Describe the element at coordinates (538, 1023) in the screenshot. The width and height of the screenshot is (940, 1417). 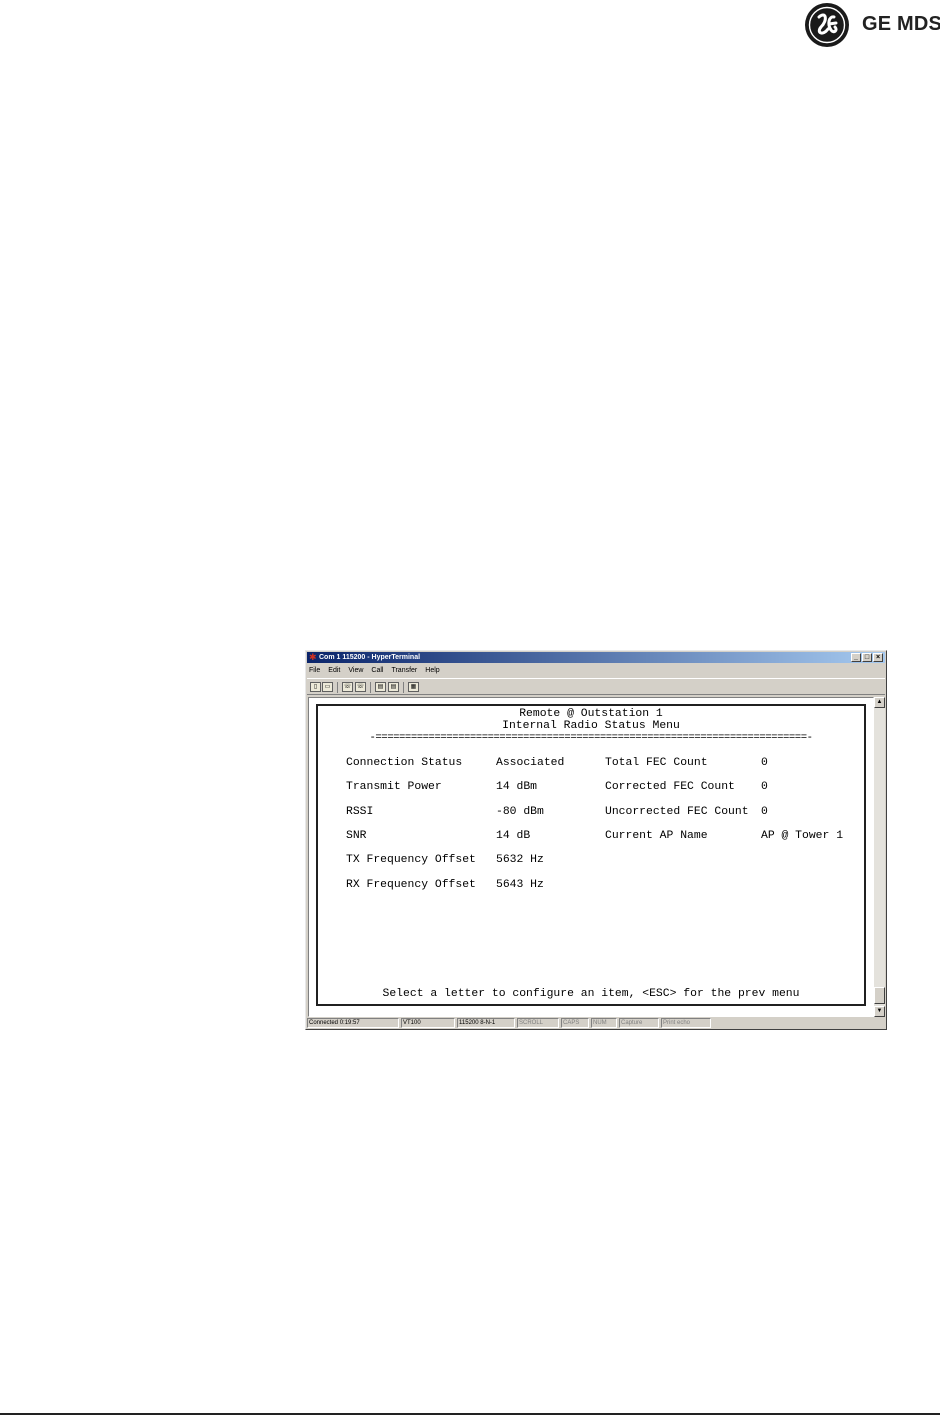
I see `status-scroll: SCROLL` at that location.